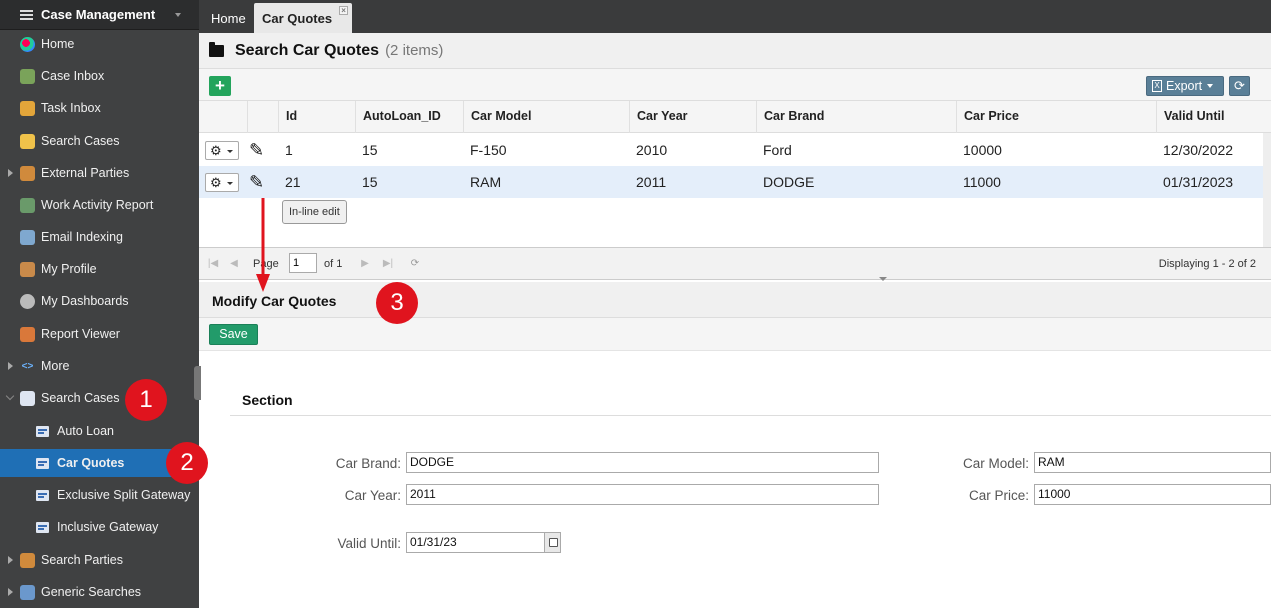  What do you see at coordinates (263, 245) in the screenshot?
I see `annotation-arrow` at bounding box center [263, 245].